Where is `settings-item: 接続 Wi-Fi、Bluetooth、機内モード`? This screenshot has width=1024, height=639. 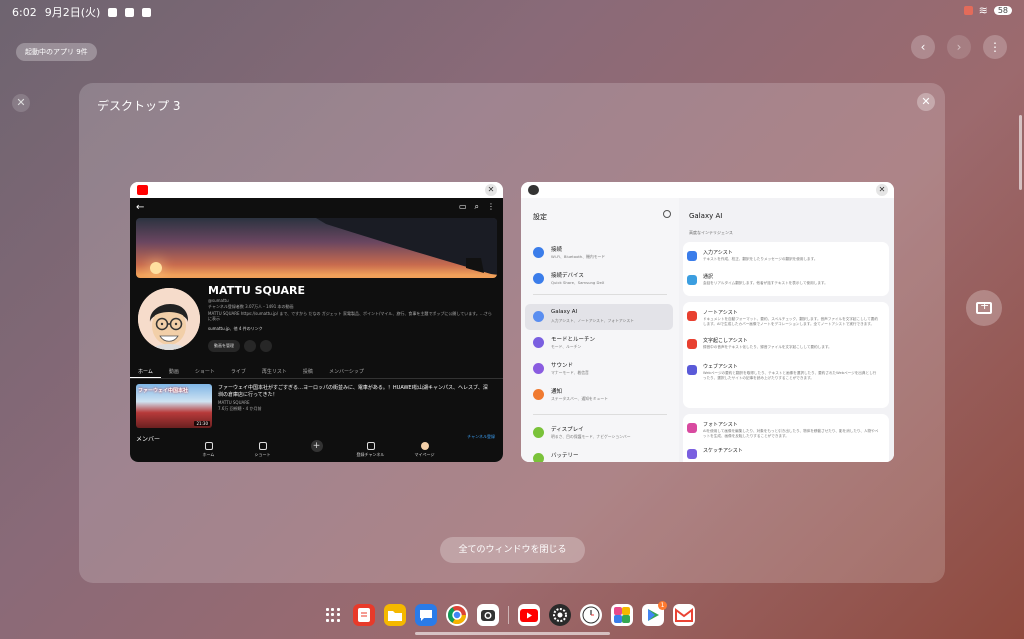 settings-item: 接続 Wi-Fi、Bluetooth、機内モード is located at coordinates (599, 253).